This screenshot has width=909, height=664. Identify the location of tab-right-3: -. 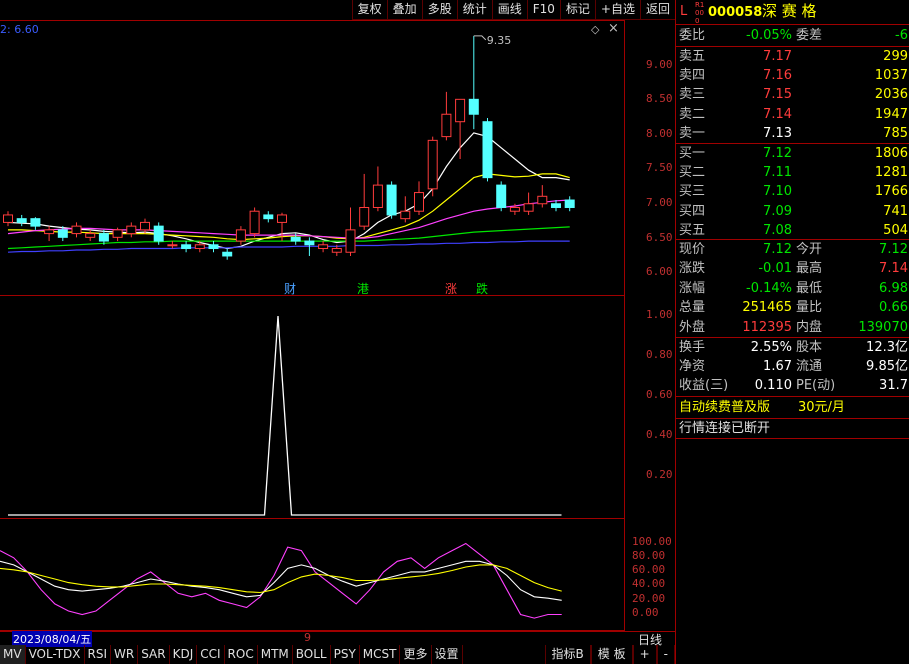
(665, 654).